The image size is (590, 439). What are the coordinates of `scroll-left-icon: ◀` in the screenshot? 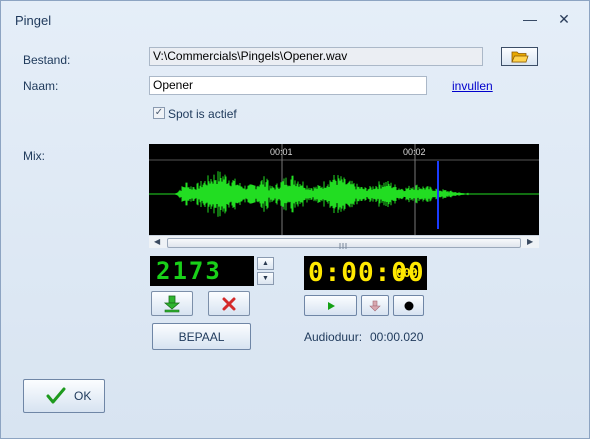 It's located at (157, 242).